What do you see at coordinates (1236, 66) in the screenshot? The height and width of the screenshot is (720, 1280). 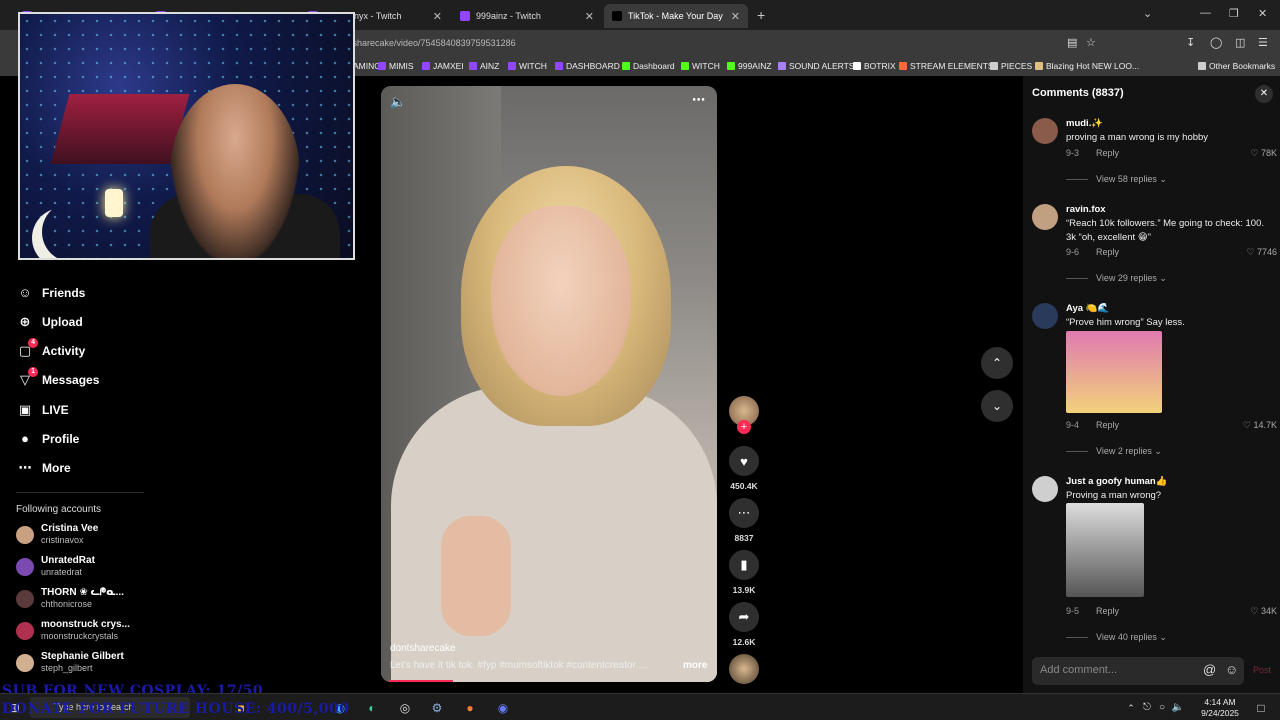 I see `bookmark-item: Other Bookmarks` at bounding box center [1236, 66].